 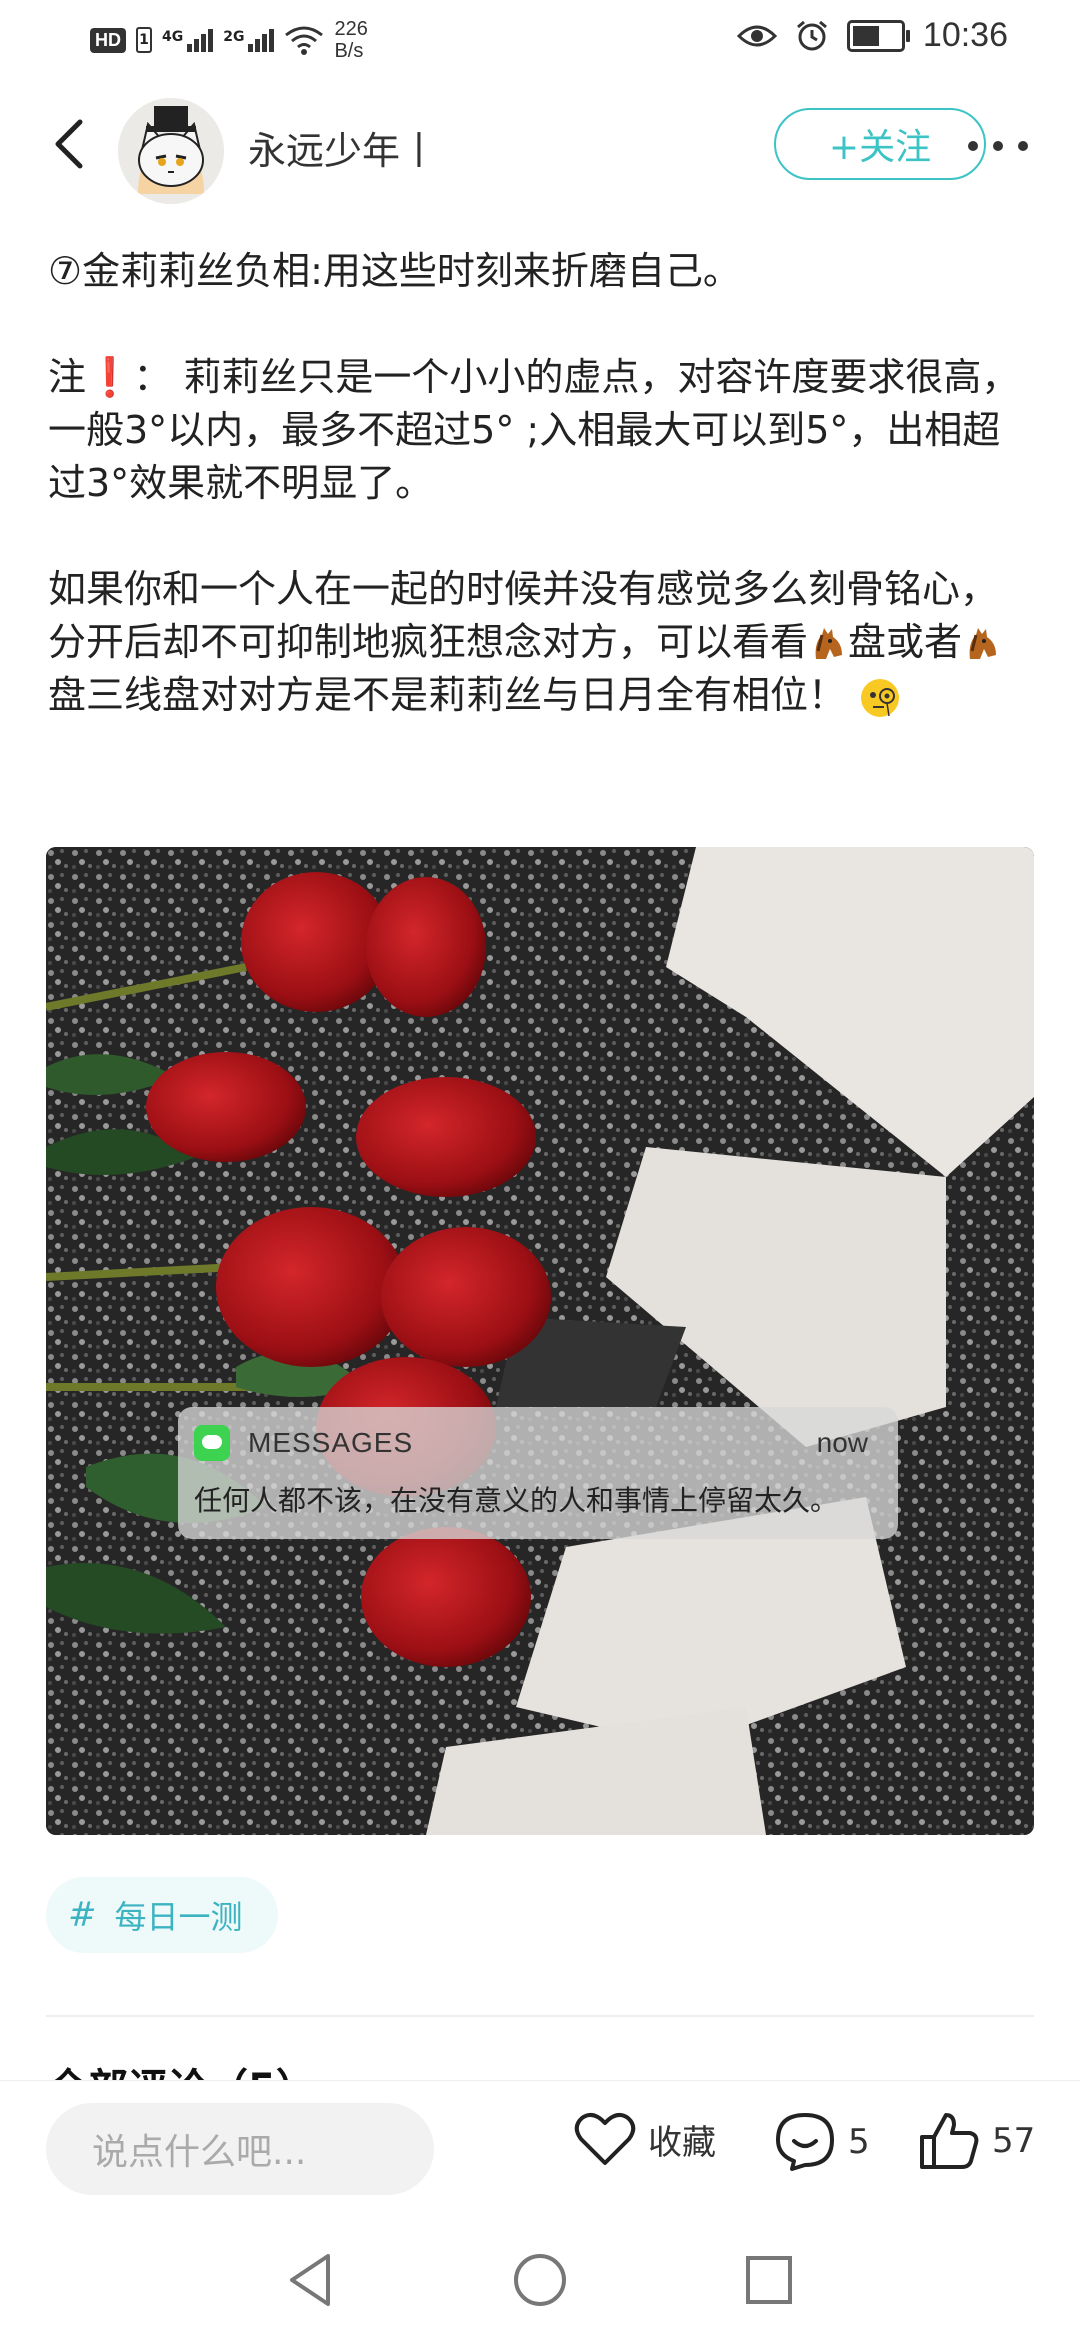 I want to click on notification-app-name: MESSAGES, so click(x=331, y=1442).